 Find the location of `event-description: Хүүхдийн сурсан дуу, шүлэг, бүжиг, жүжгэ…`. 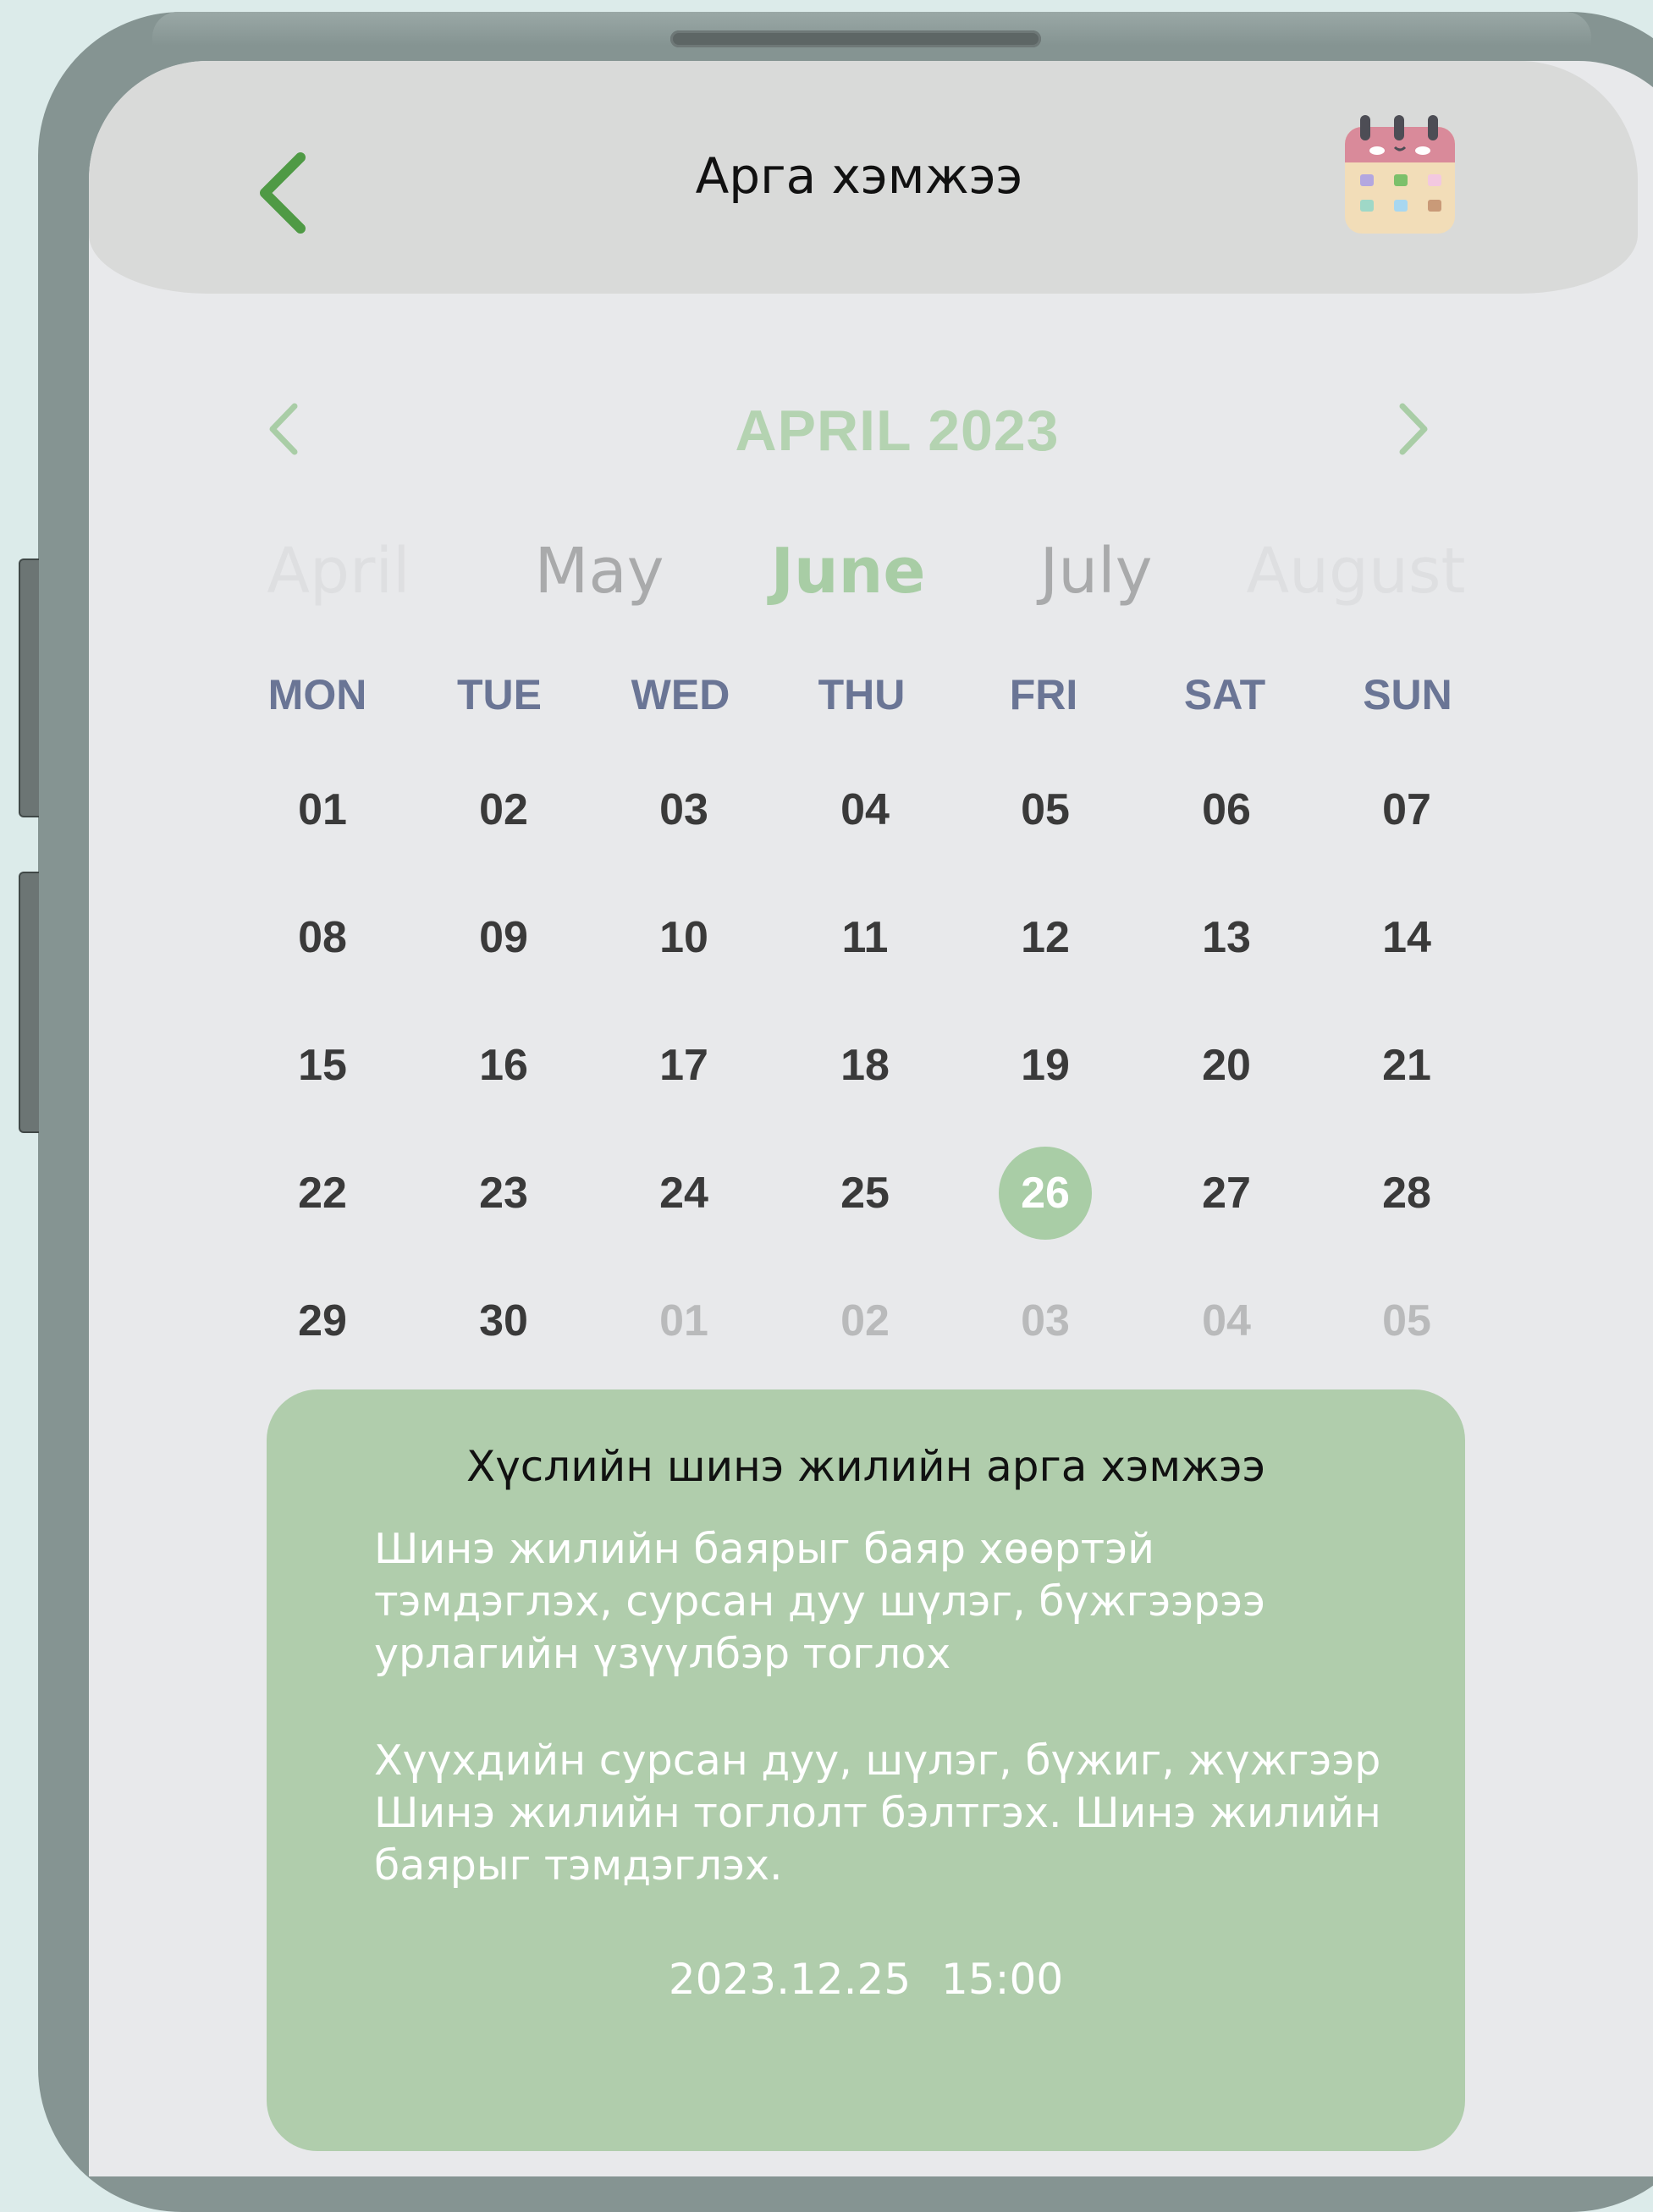

event-description: Хүүхдийн сурсан дуу, шүлэг, бүжиг, жүжгэ… is located at coordinates (878, 1813).